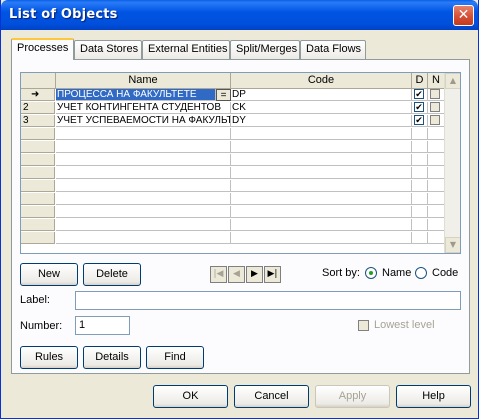 The width and height of the screenshot is (479, 419). Describe the element at coordinates (352, 396) in the screenshot. I see `apply-button: Apply` at that location.